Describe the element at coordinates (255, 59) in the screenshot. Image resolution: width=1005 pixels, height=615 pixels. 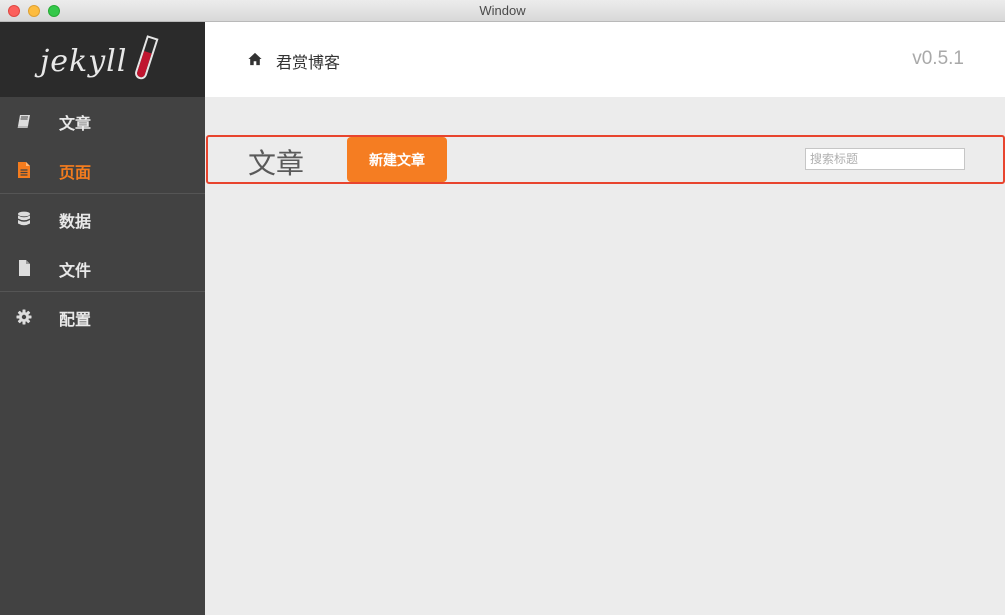
I see `home-icon` at that location.